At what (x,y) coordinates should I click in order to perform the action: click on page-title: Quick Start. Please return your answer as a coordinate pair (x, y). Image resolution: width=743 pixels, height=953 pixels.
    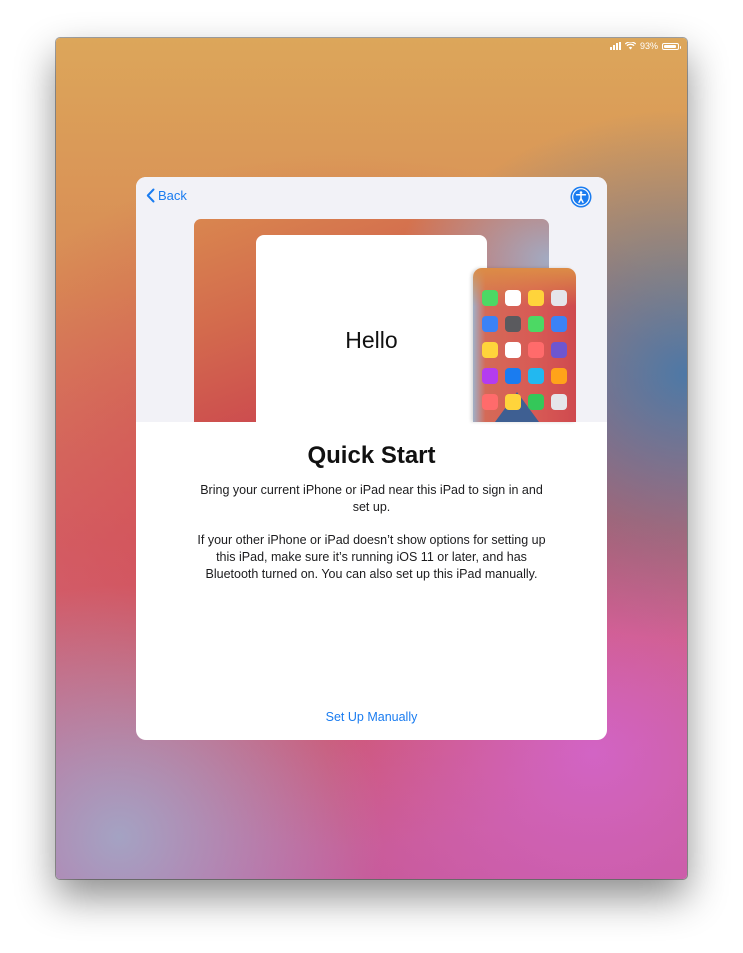
    Looking at the image, I should click on (371, 455).